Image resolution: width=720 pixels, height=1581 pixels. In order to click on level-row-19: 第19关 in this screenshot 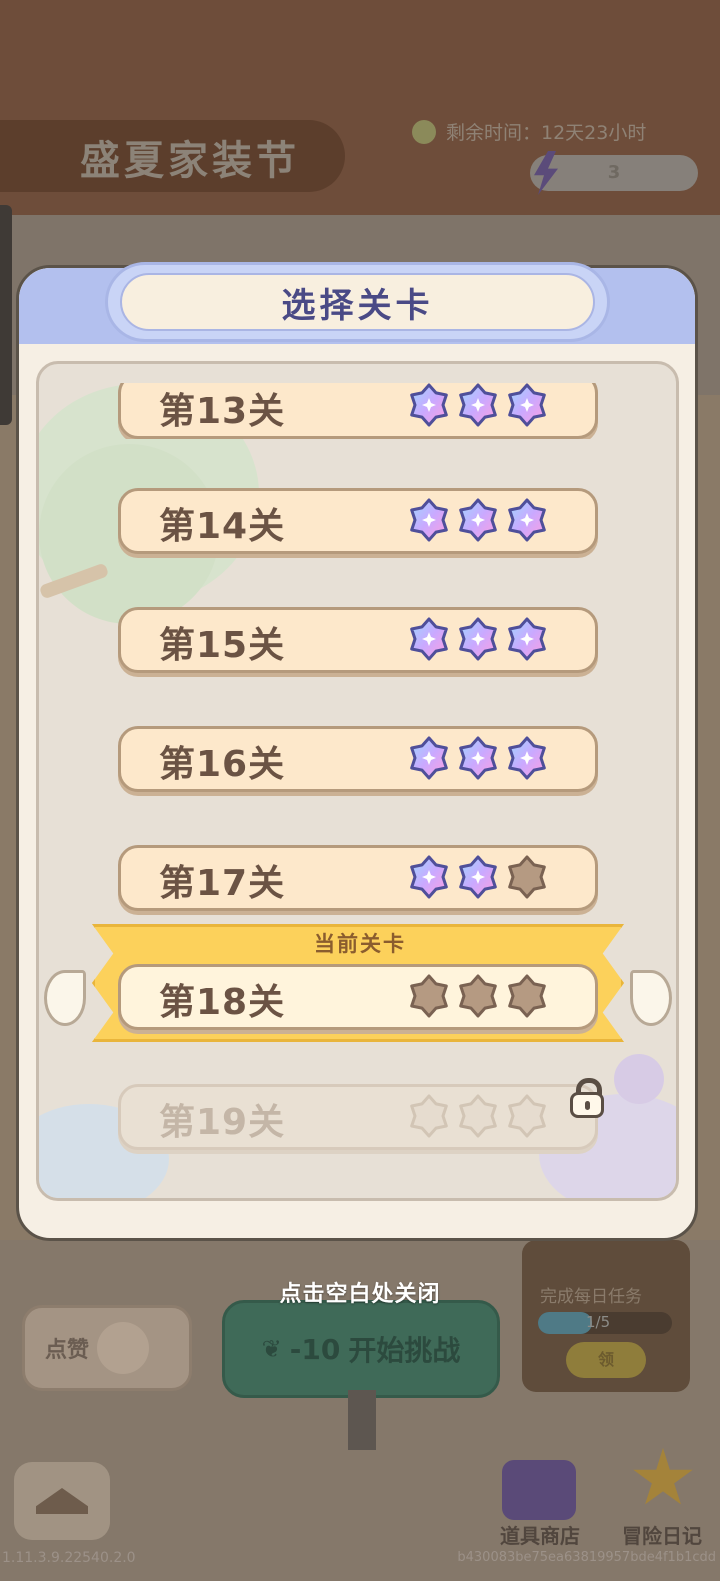, I will do `click(358, 1117)`.